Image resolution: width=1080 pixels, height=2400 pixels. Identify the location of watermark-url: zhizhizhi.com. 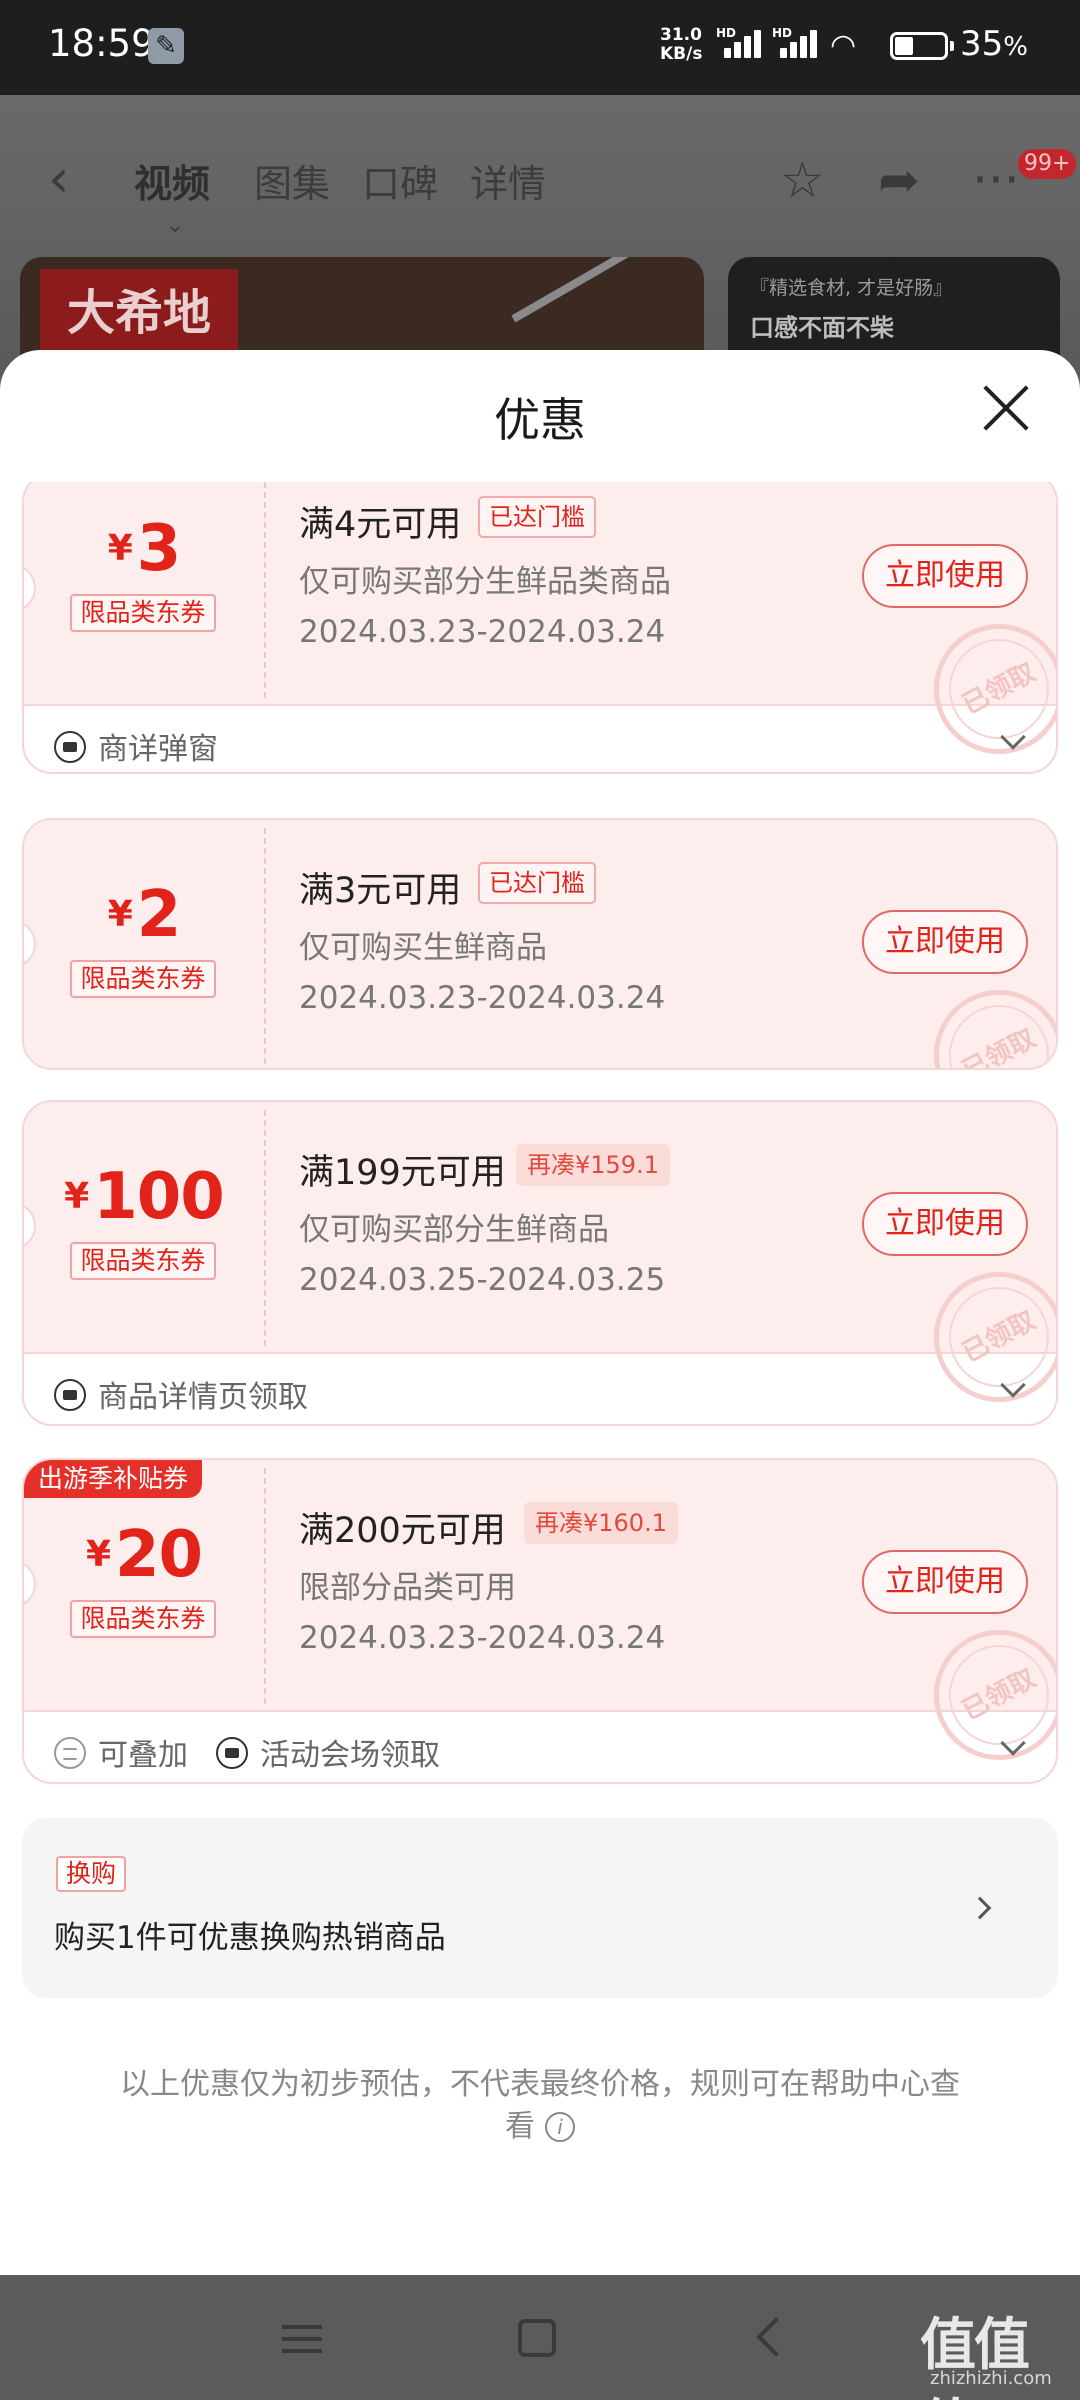
(991, 2378).